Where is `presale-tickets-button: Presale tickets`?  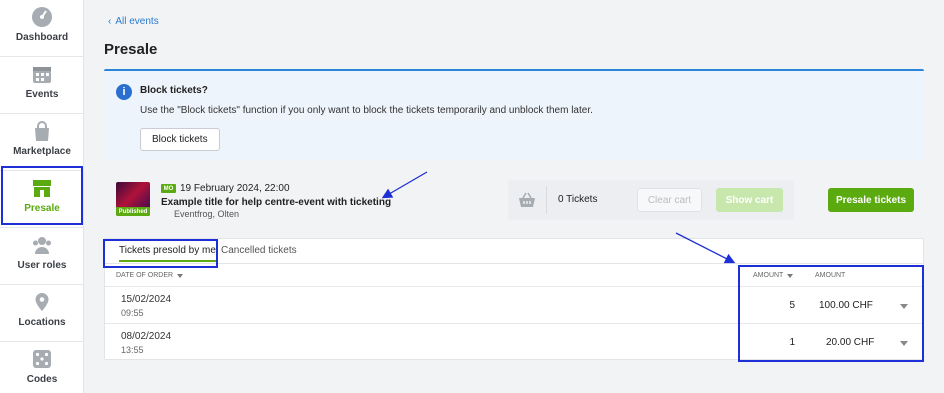
presale-tickets-button: Presale tickets is located at coordinates (871, 200).